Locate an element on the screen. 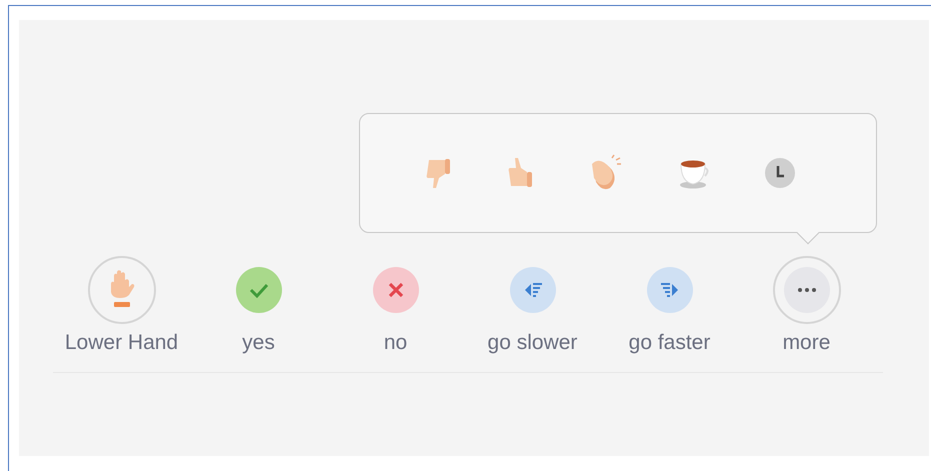 This screenshot has height=471, width=931. reaction-button: go faster is located at coordinates (669, 306).